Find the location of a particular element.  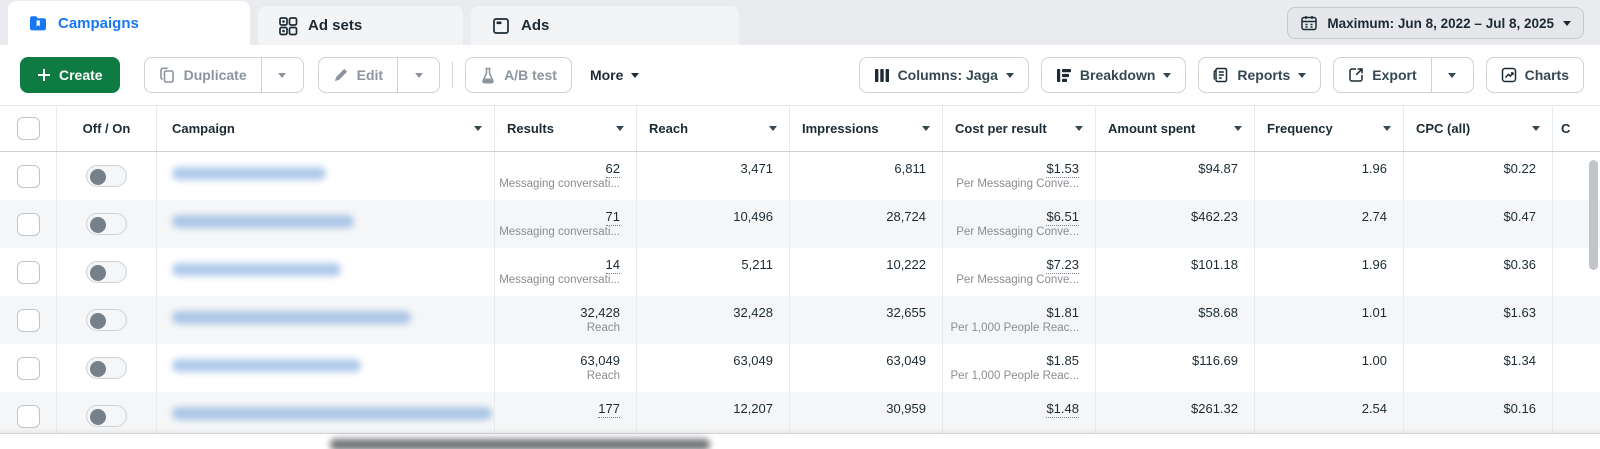

cost-per-result-value: $7.23 is located at coordinates (1062, 265).